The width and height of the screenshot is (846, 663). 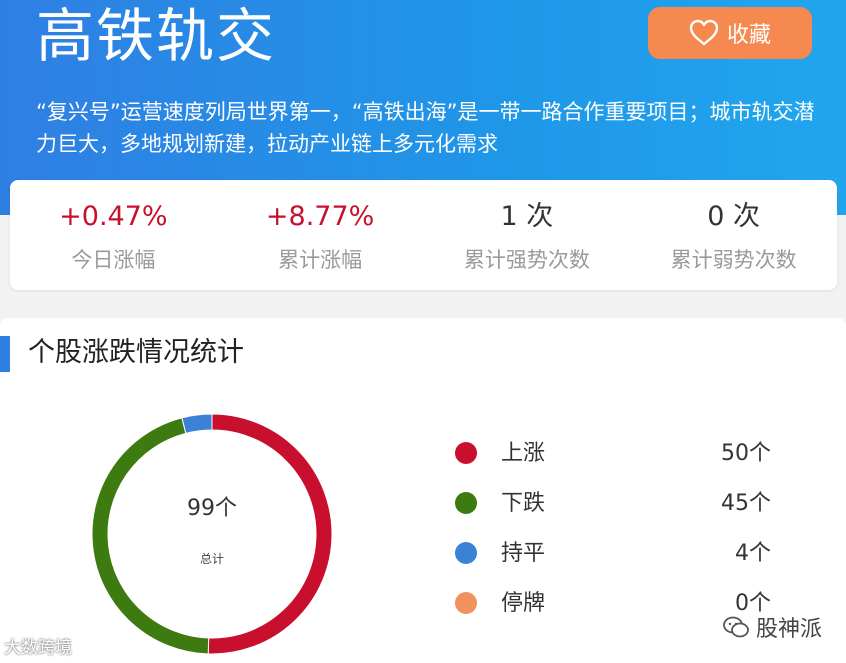 What do you see at coordinates (748, 35) in the screenshot?
I see `favorite-label: 收藏` at bounding box center [748, 35].